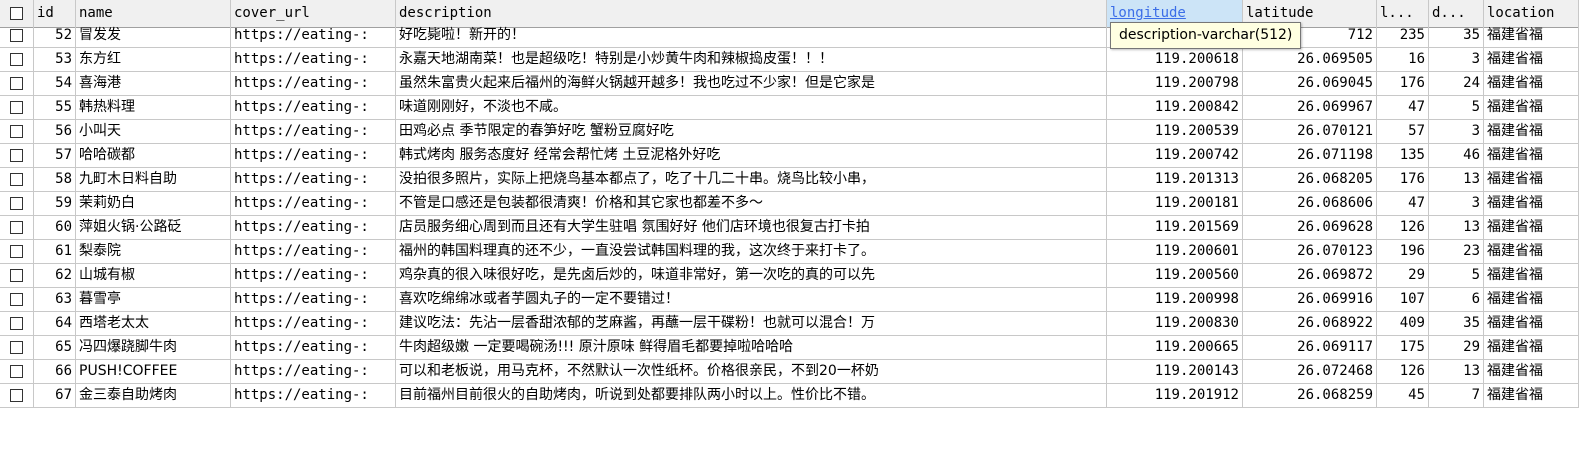 The height and width of the screenshot is (460, 1579). Describe the element at coordinates (1310, 204) in the screenshot. I see `cell-latitude: 26.068606` at that location.